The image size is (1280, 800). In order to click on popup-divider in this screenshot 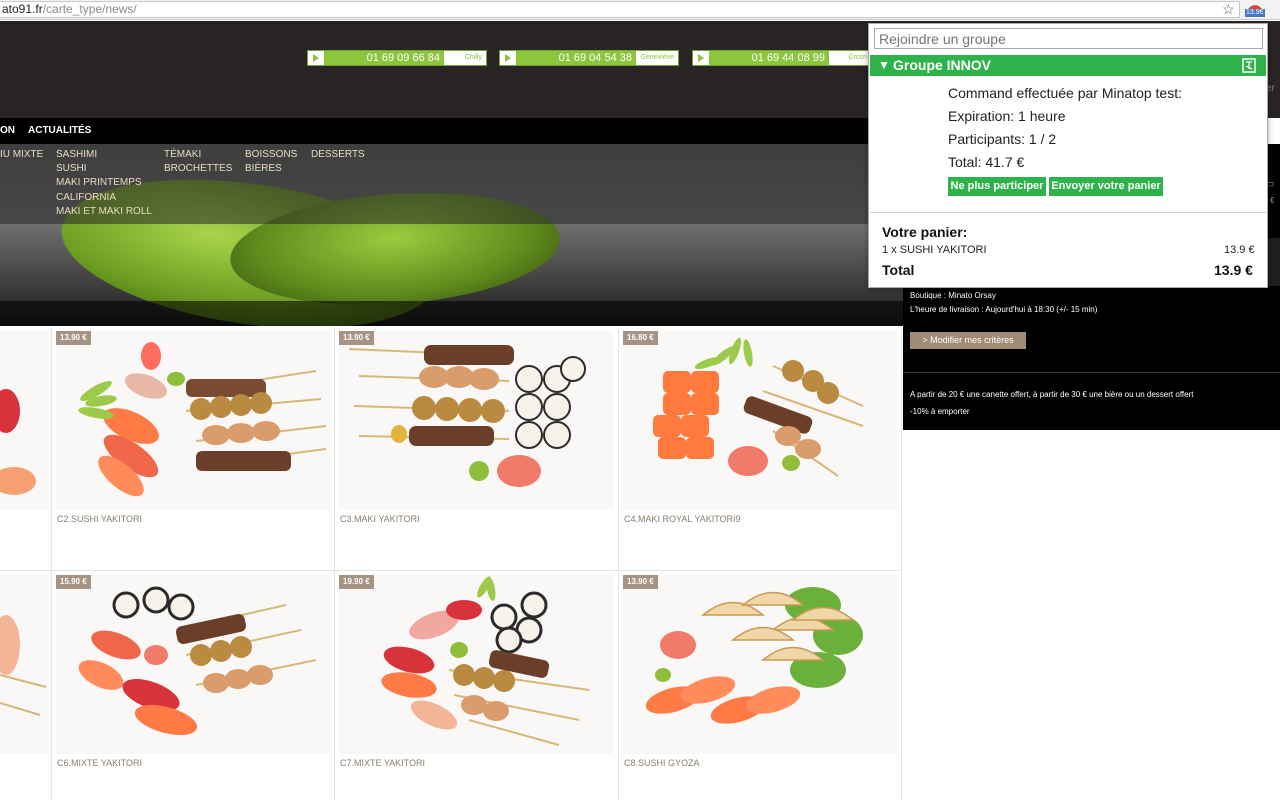, I will do `click(1068, 212)`.